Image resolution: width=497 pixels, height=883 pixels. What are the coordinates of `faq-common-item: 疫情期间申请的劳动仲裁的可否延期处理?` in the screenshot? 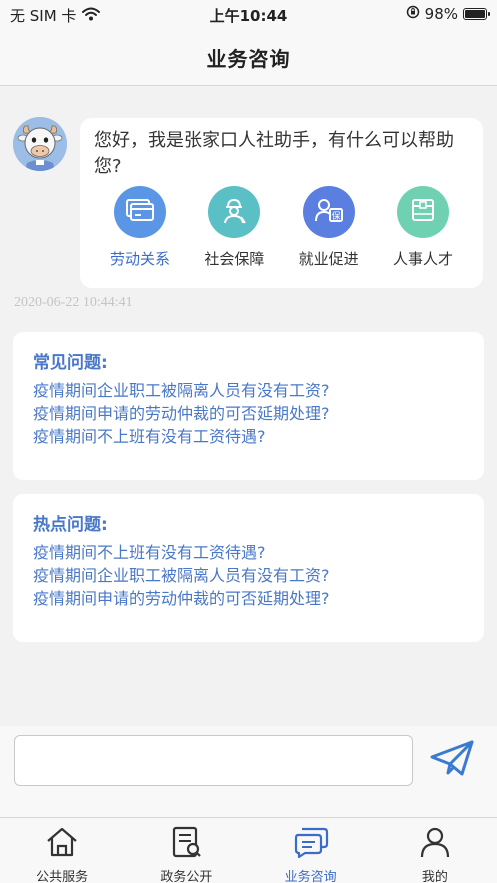 It's located at (248, 413).